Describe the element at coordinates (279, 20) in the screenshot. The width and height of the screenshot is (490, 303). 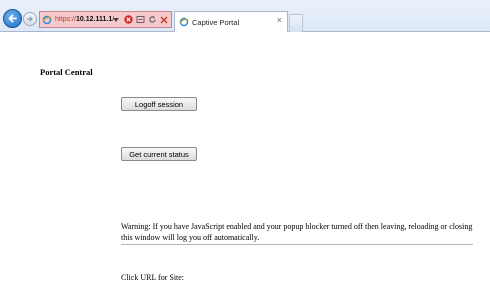
I see `close-icon: ×` at that location.